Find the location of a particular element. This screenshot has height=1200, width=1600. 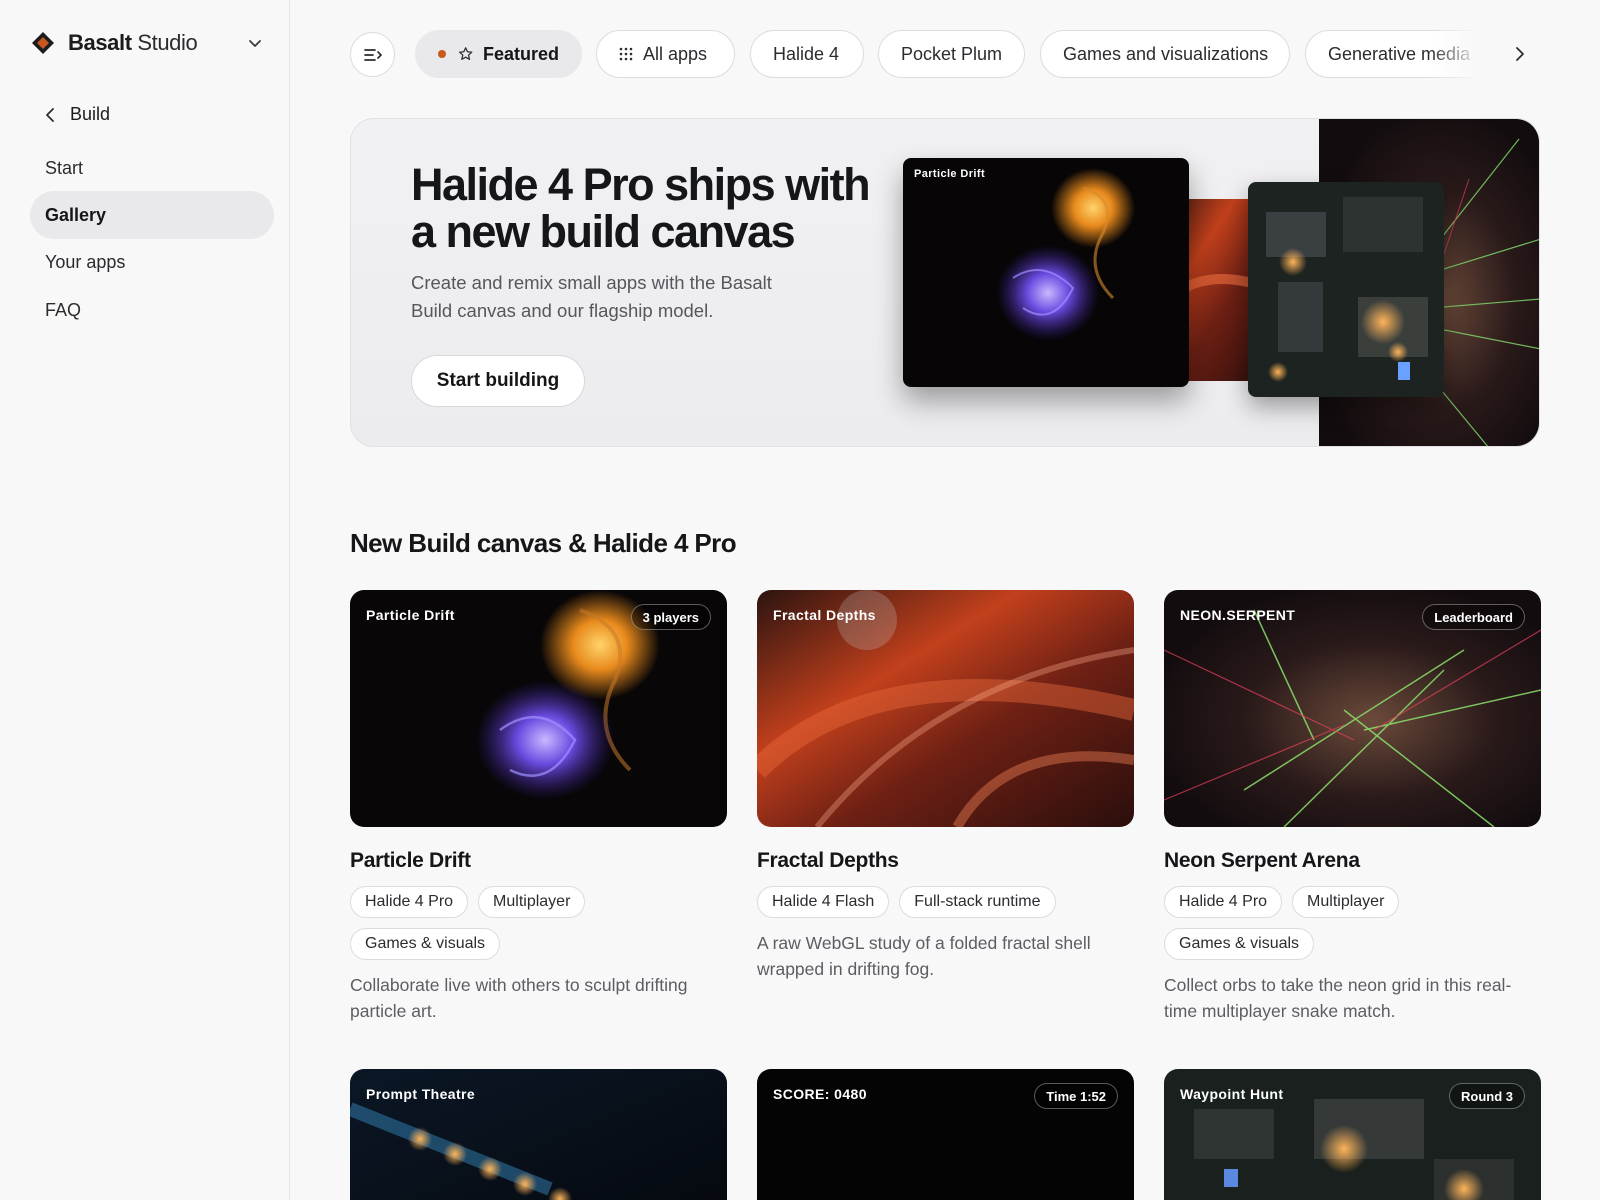

thumb-label: NEON.SERPENT is located at coordinates (1238, 615).